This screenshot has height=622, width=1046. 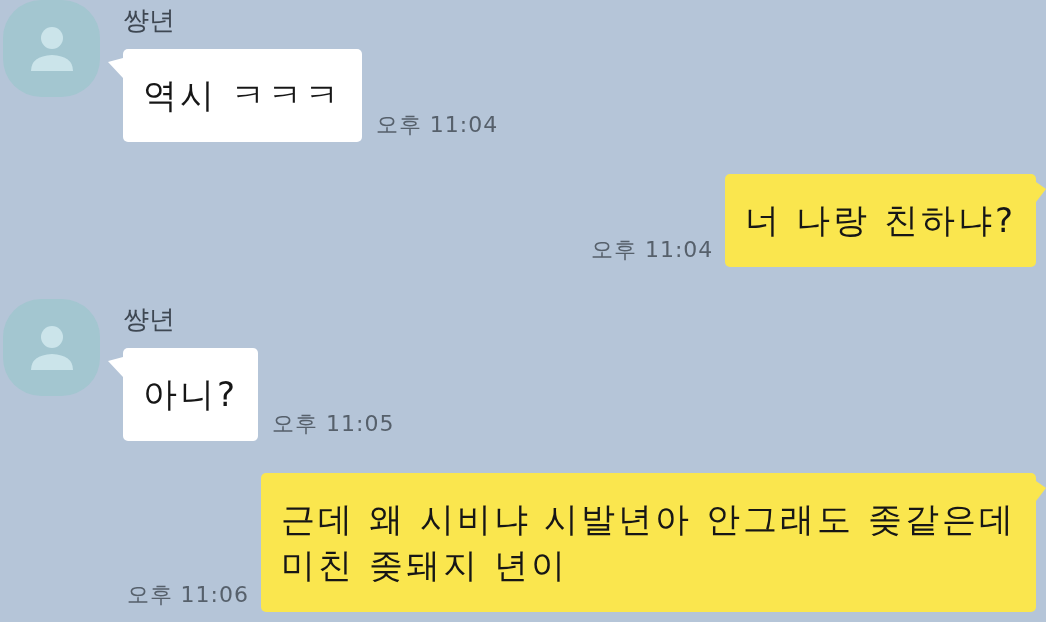 What do you see at coordinates (333, 424) in the screenshot?
I see `message-time: 오후 11:05` at bounding box center [333, 424].